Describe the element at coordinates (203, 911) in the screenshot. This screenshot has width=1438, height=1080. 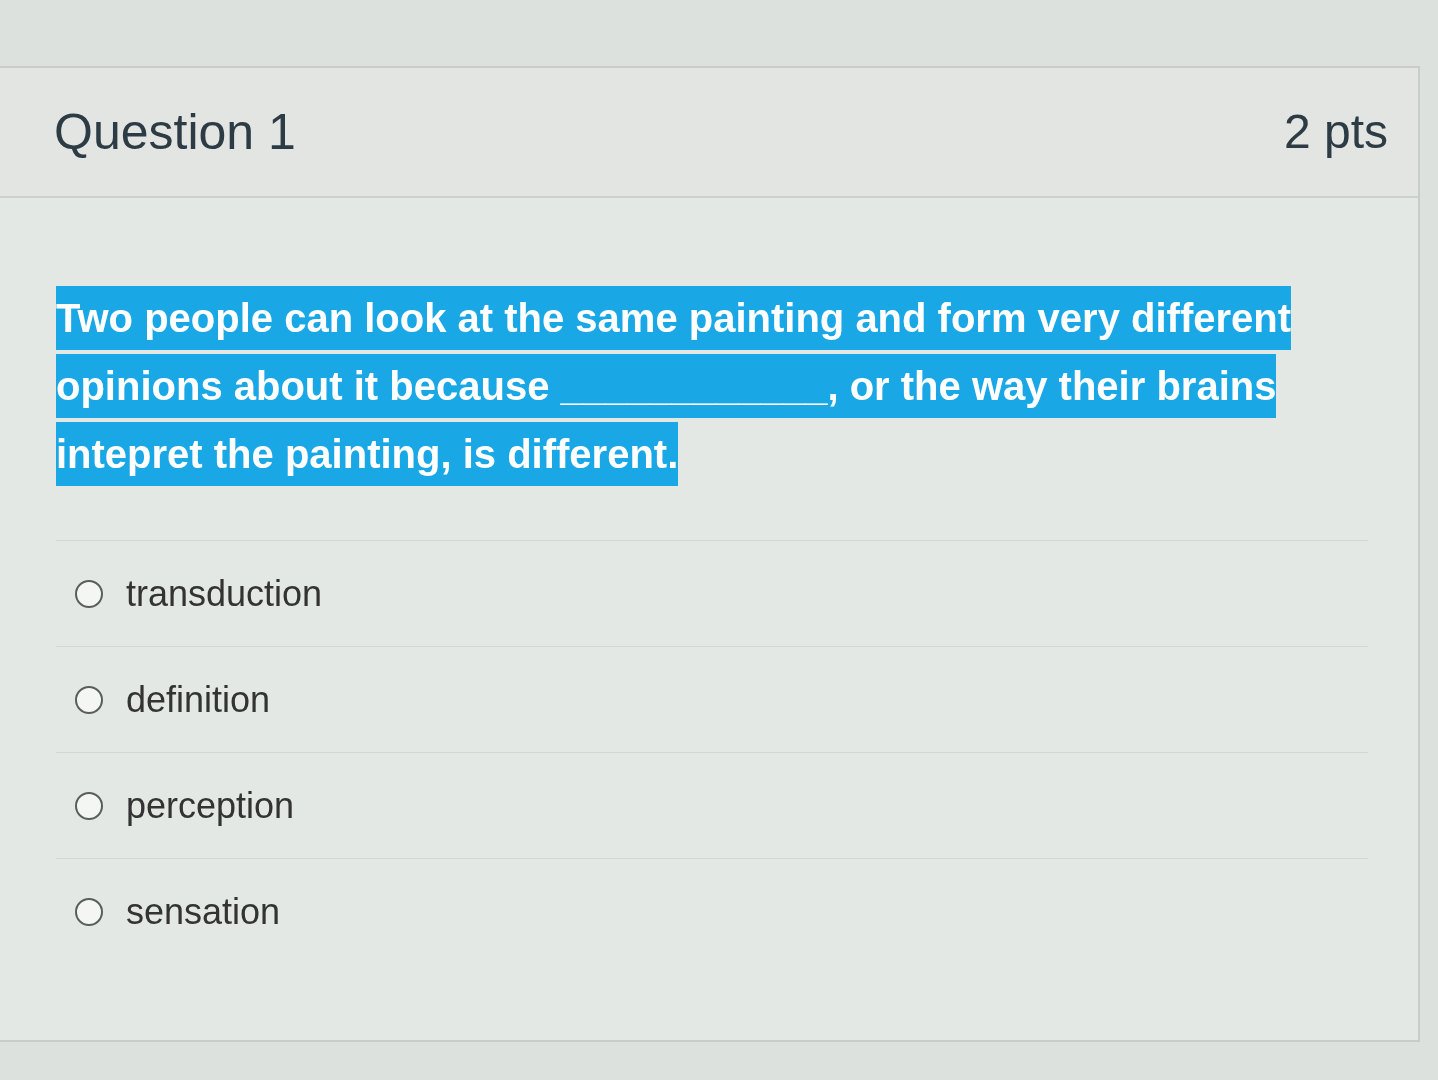
I see `answer-option-label: sensation` at that location.